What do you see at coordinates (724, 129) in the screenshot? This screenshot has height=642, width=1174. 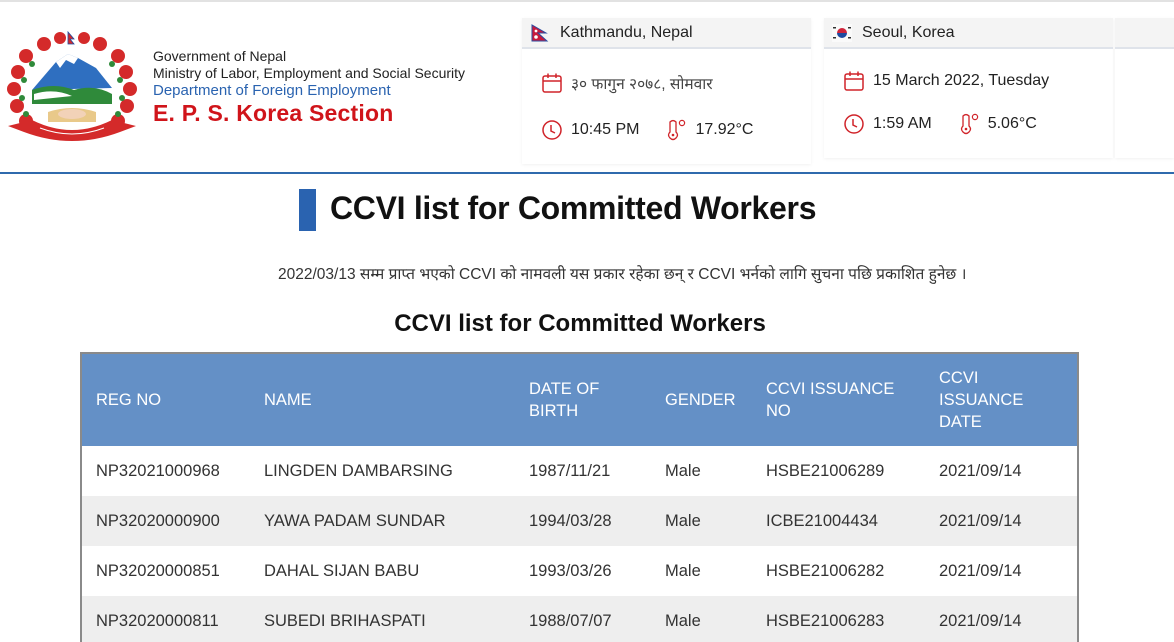 I see `temperature: 17.92°C` at bounding box center [724, 129].